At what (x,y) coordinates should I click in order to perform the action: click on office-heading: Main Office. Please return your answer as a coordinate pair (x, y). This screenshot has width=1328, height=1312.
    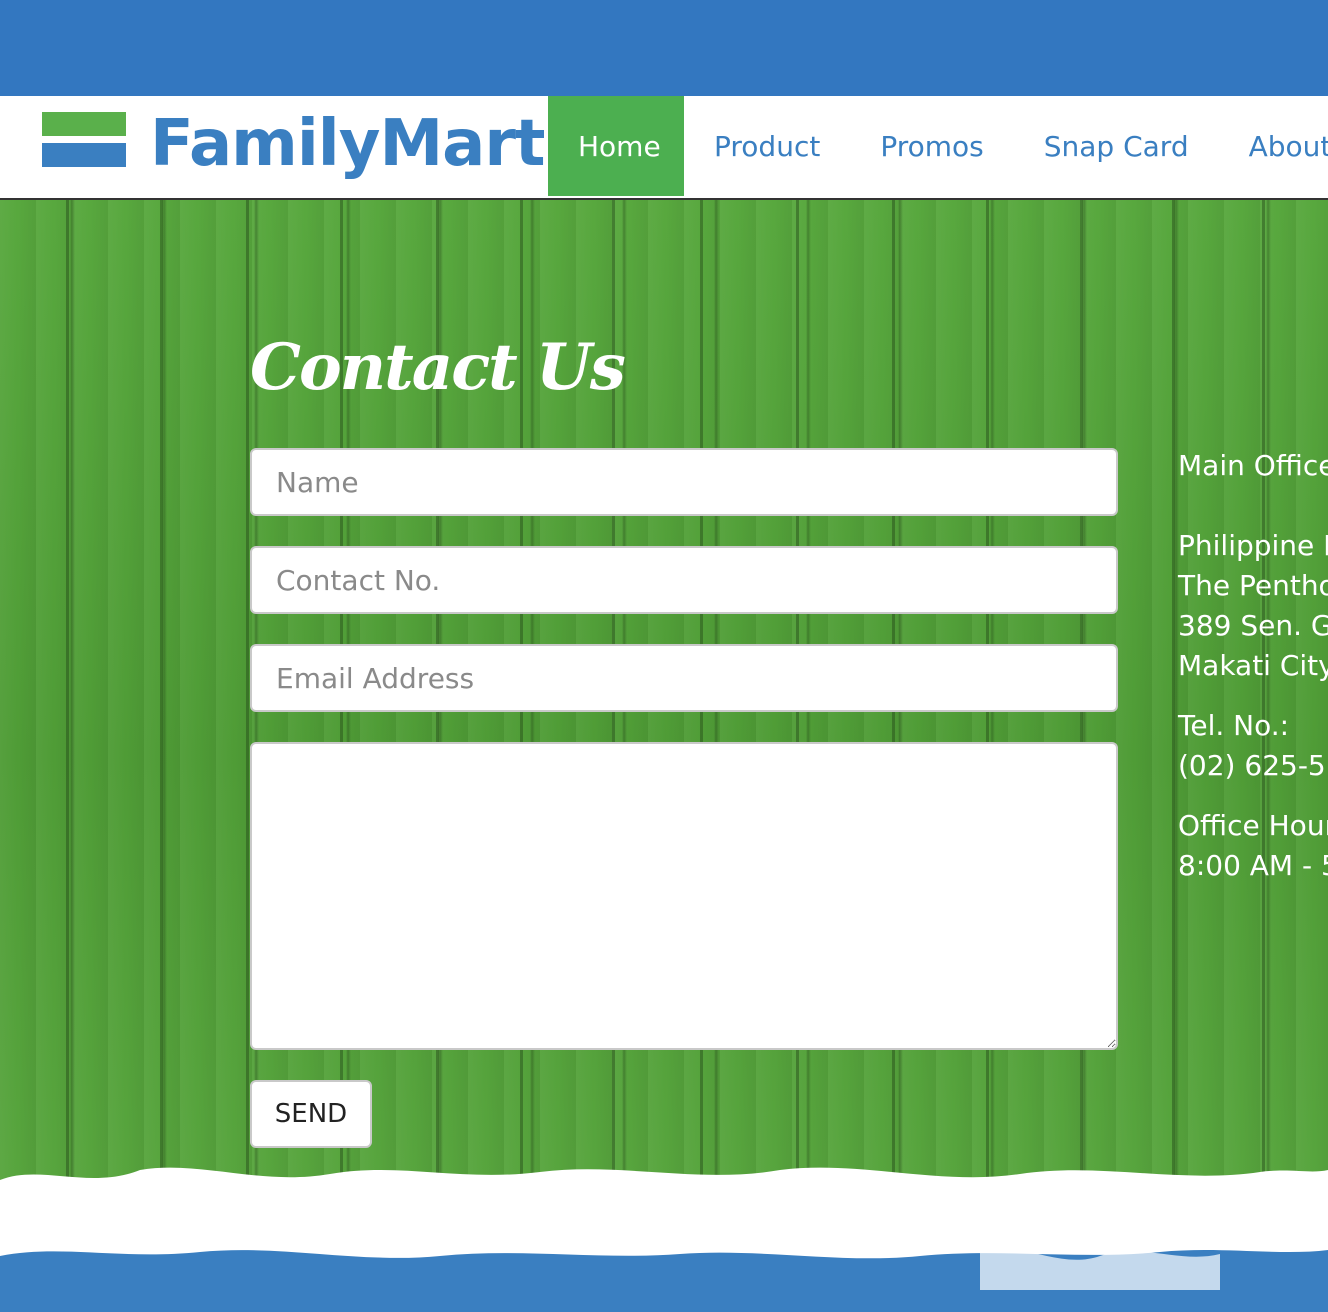
    Looking at the image, I should click on (1253, 465).